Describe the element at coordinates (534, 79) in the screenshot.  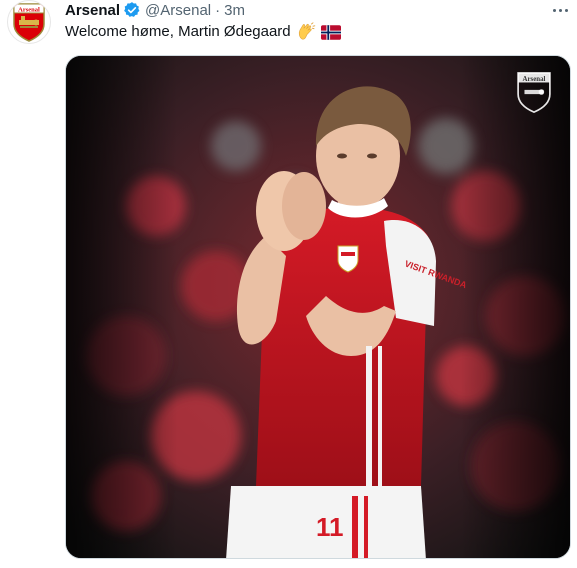
I see `watermark-text: Arsenal` at that location.